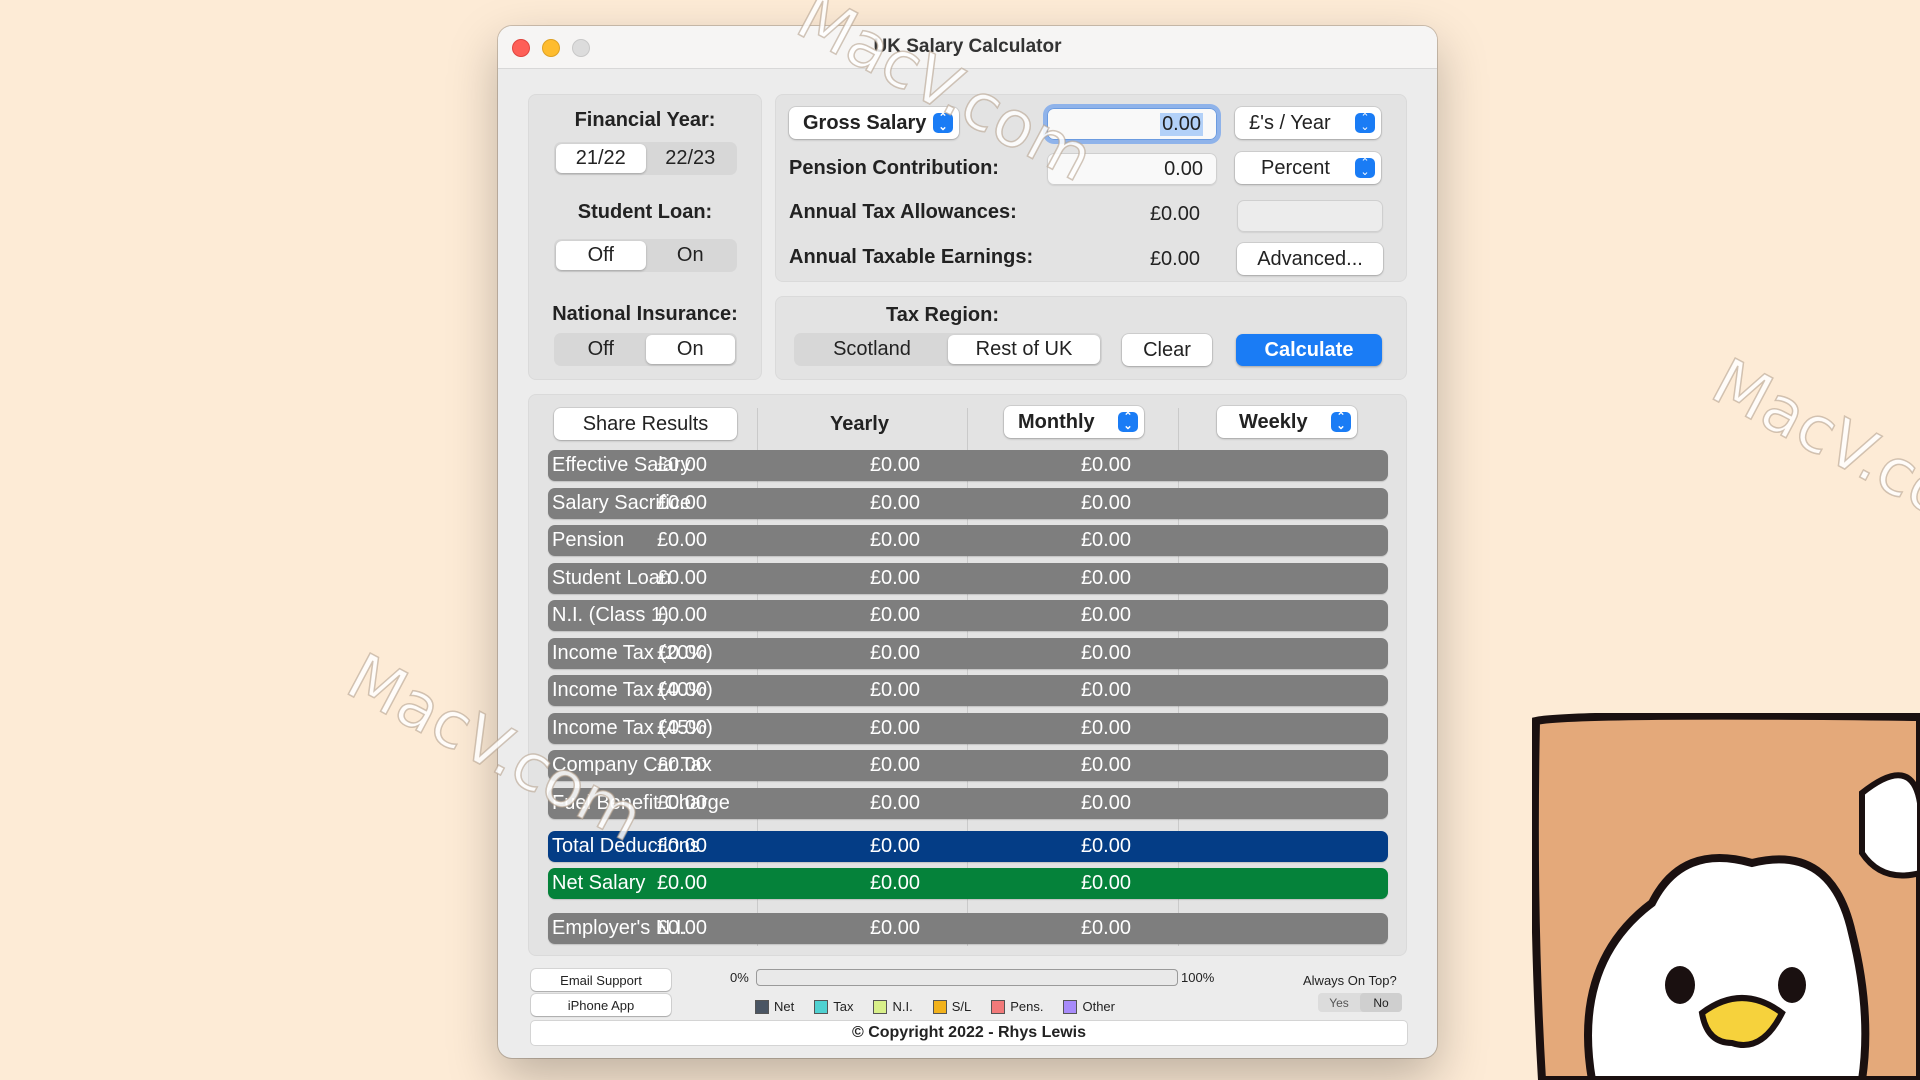  I want to click on table-row: Income Tax (45%) £0.00 £0.00 £0.00, so click(968, 728).